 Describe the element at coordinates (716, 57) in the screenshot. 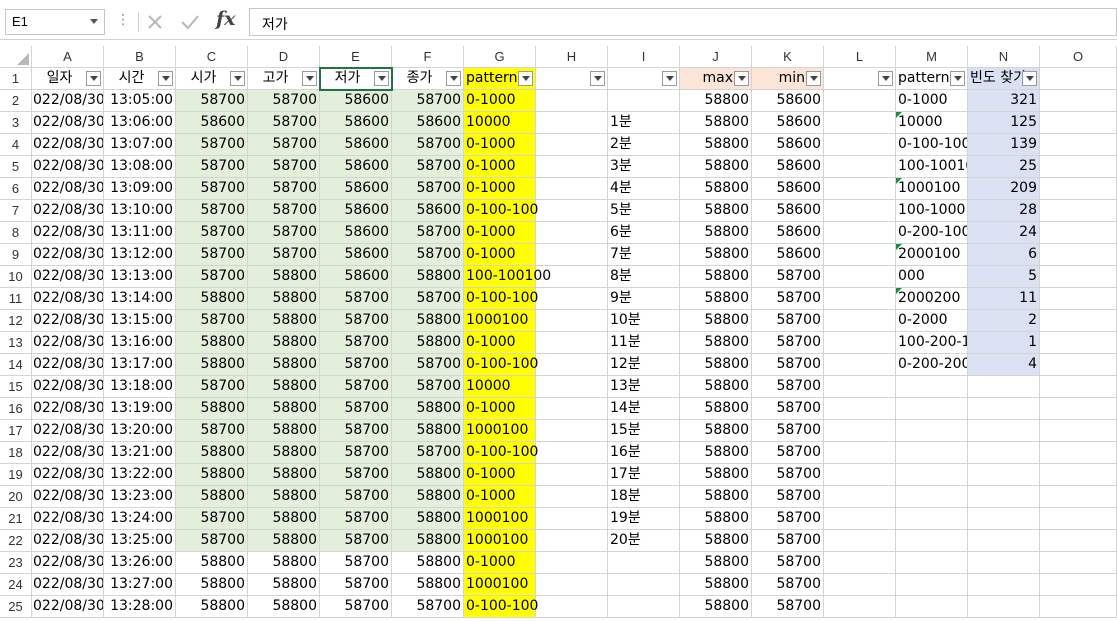

I see `column-header-j: J` at that location.